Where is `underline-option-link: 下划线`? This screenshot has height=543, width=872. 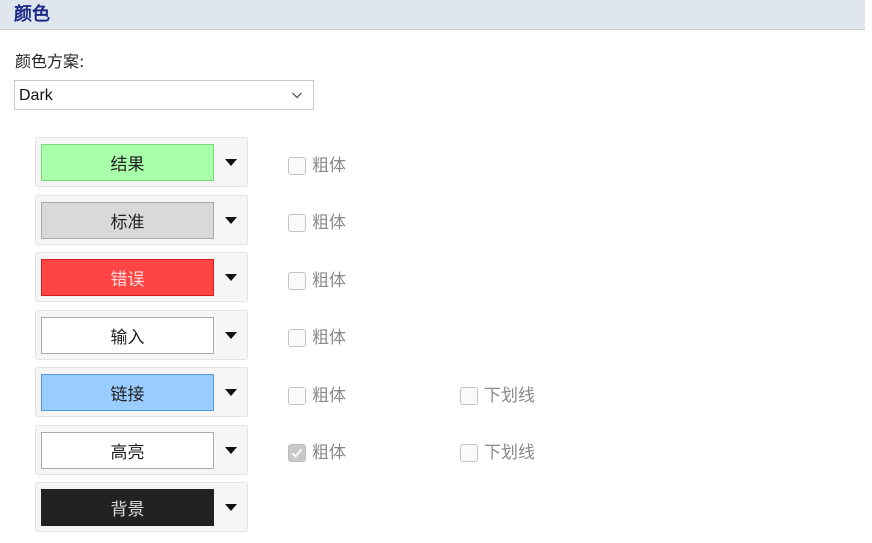 underline-option-link: 下划线 is located at coordinates (497, 396).